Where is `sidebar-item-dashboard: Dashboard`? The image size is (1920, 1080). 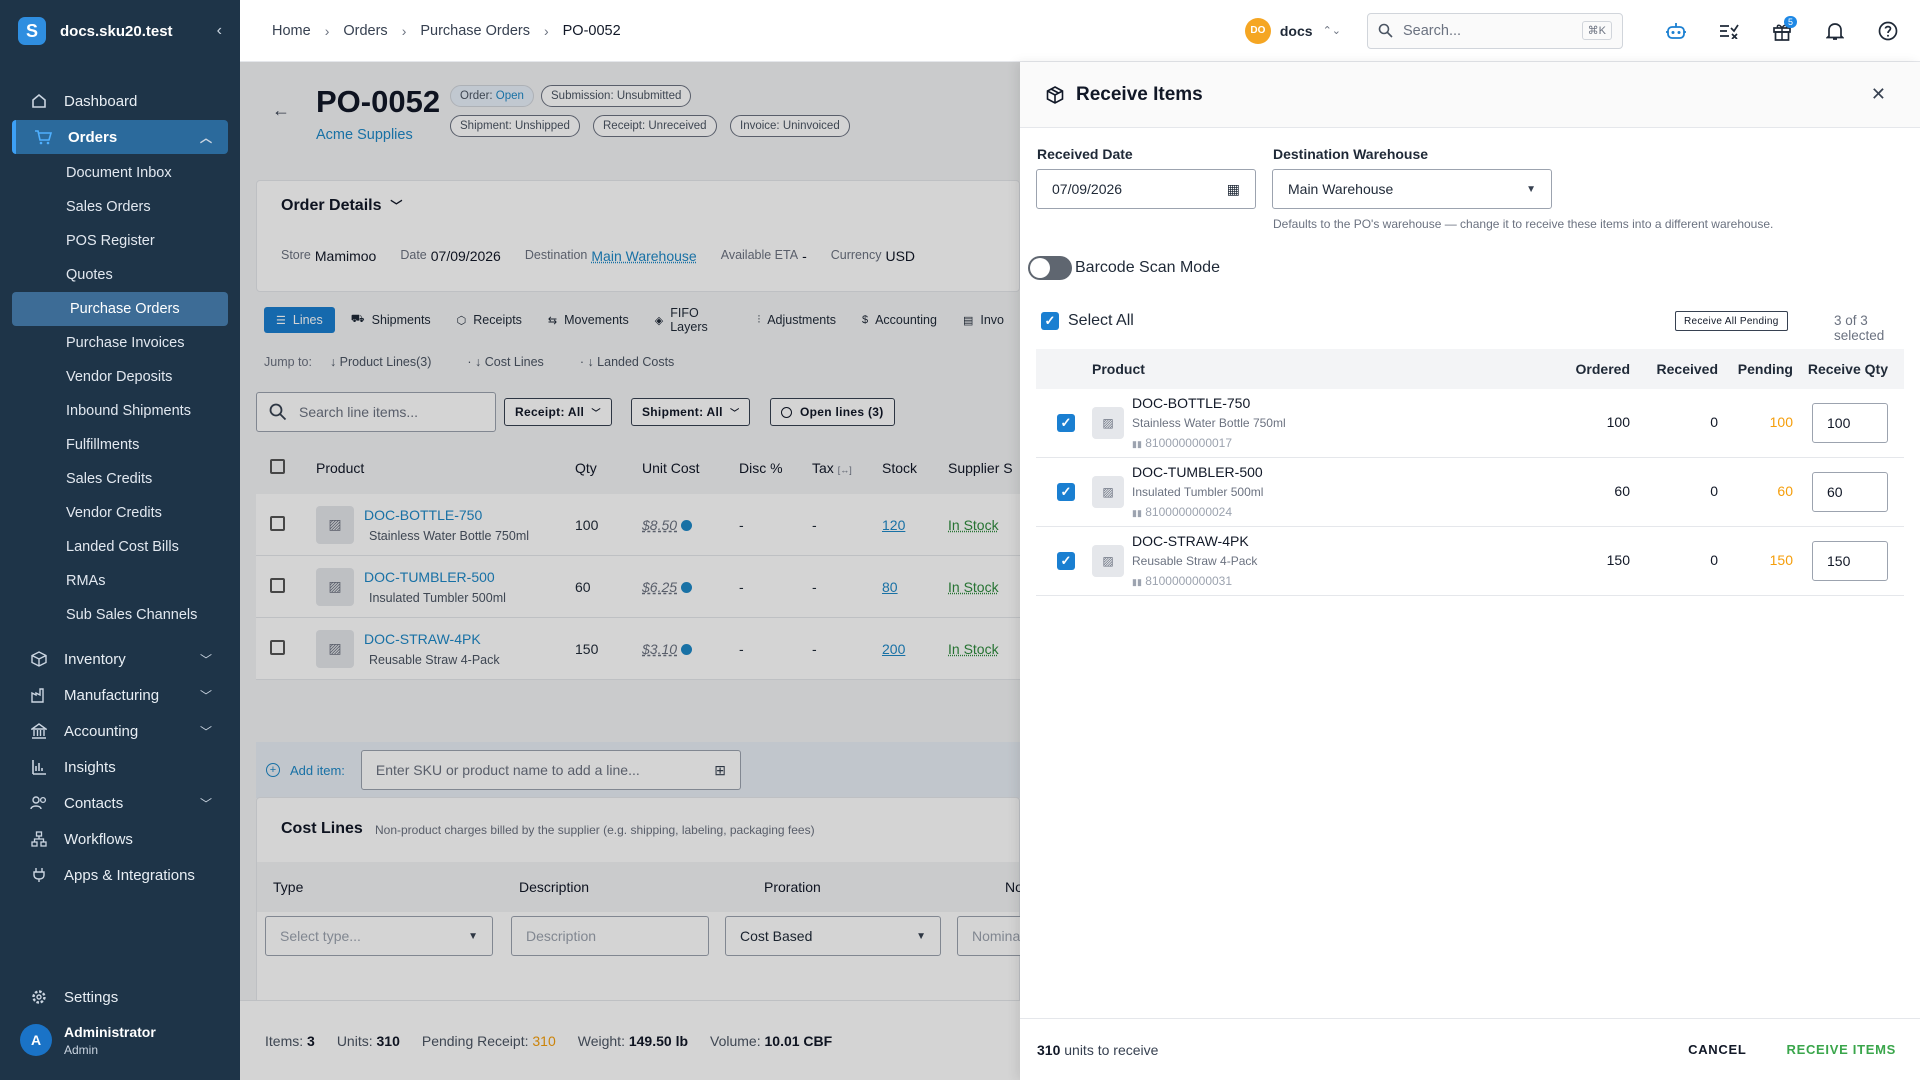
sidebar-item-dashboard: Dashboard is located at coordinates (120, 101).